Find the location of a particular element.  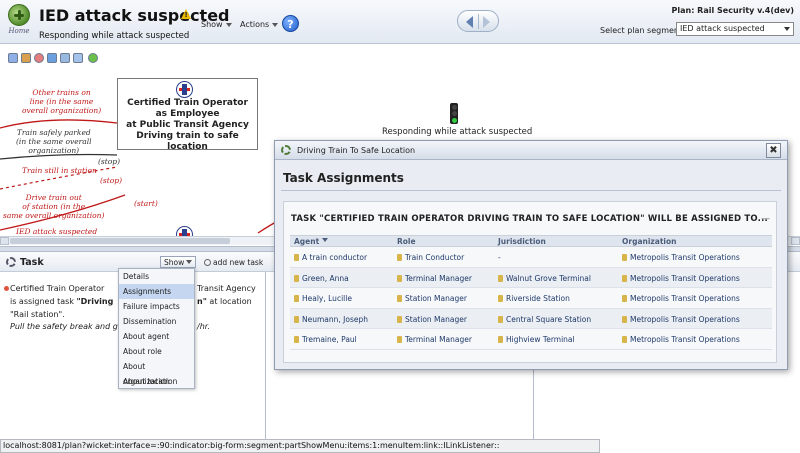

email-icon is located at coordinates (52, 58).